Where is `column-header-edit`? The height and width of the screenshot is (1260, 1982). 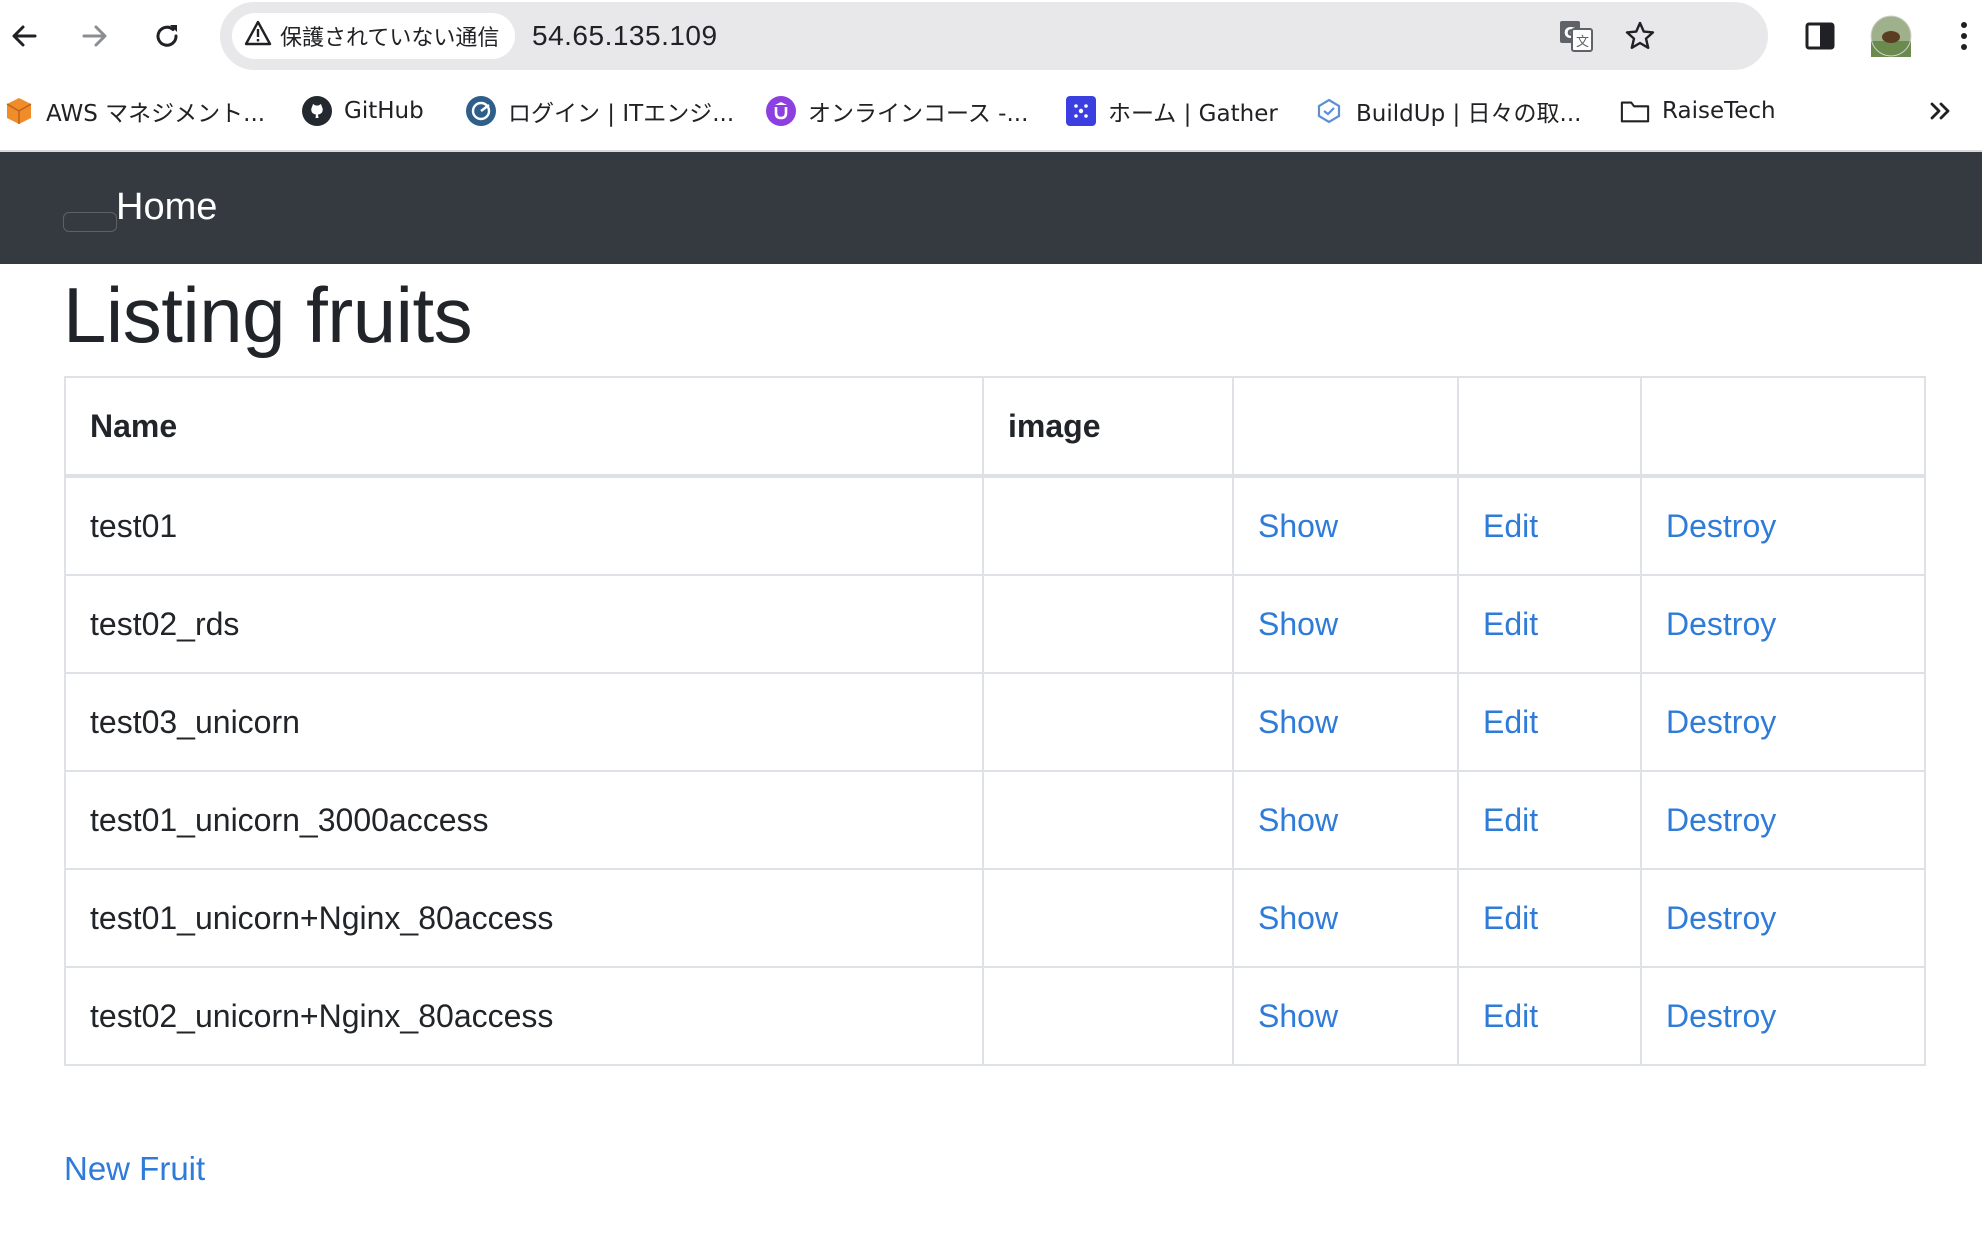
column-header-edit is located at coordinates (1549, 427).